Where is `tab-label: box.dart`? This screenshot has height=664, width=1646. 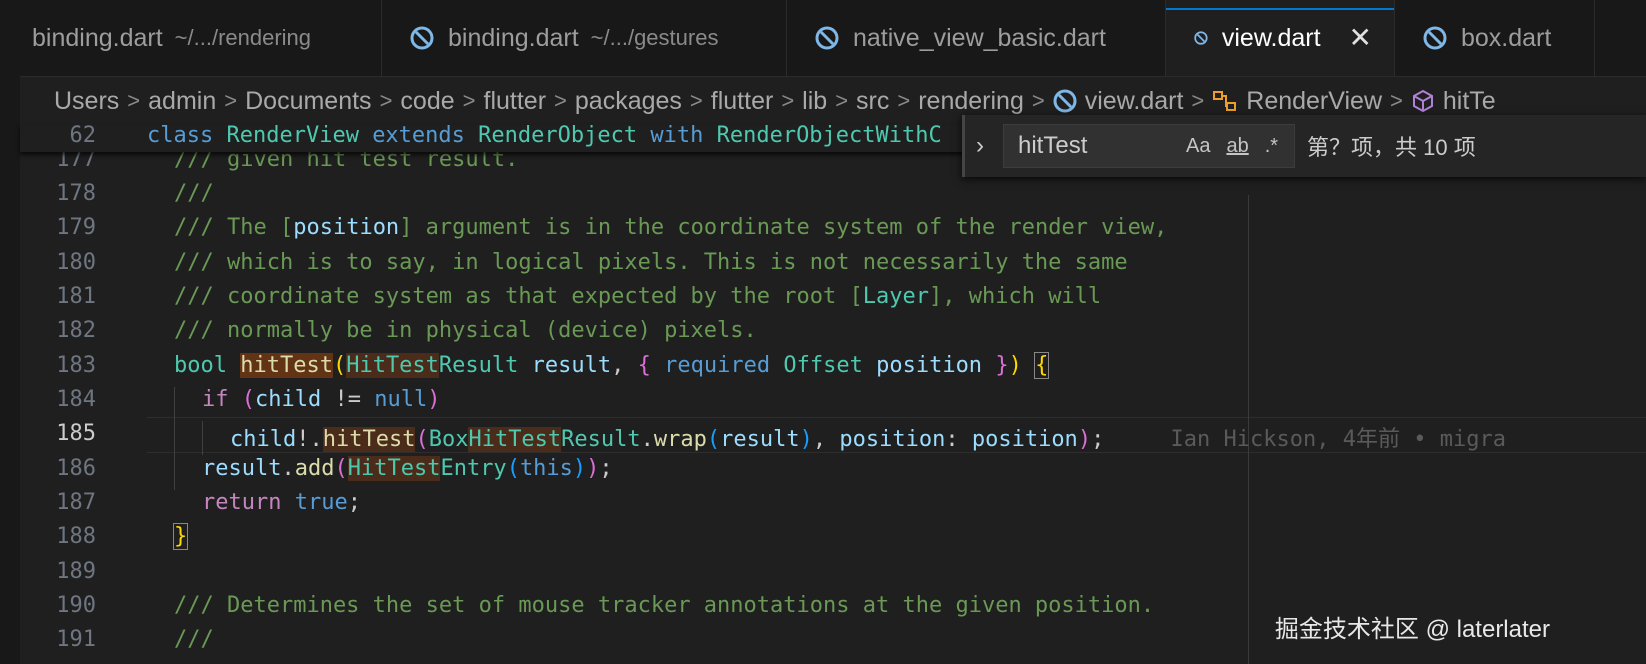
tab-label: box.dart is located at coordinates (1506, 37).